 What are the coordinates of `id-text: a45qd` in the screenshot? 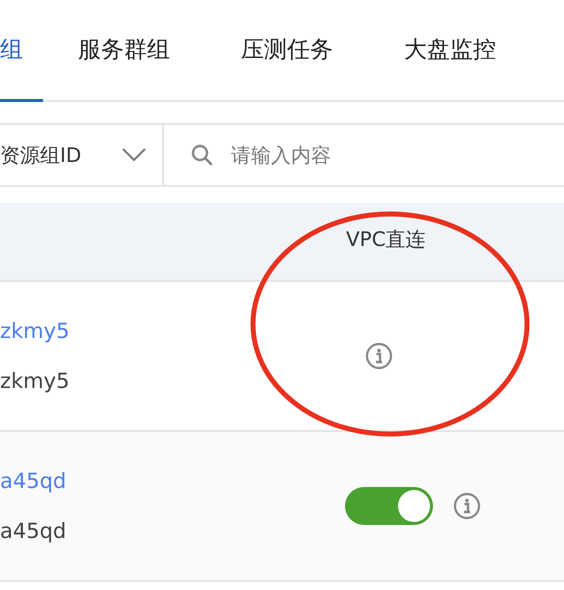 It's located at (34, 531).